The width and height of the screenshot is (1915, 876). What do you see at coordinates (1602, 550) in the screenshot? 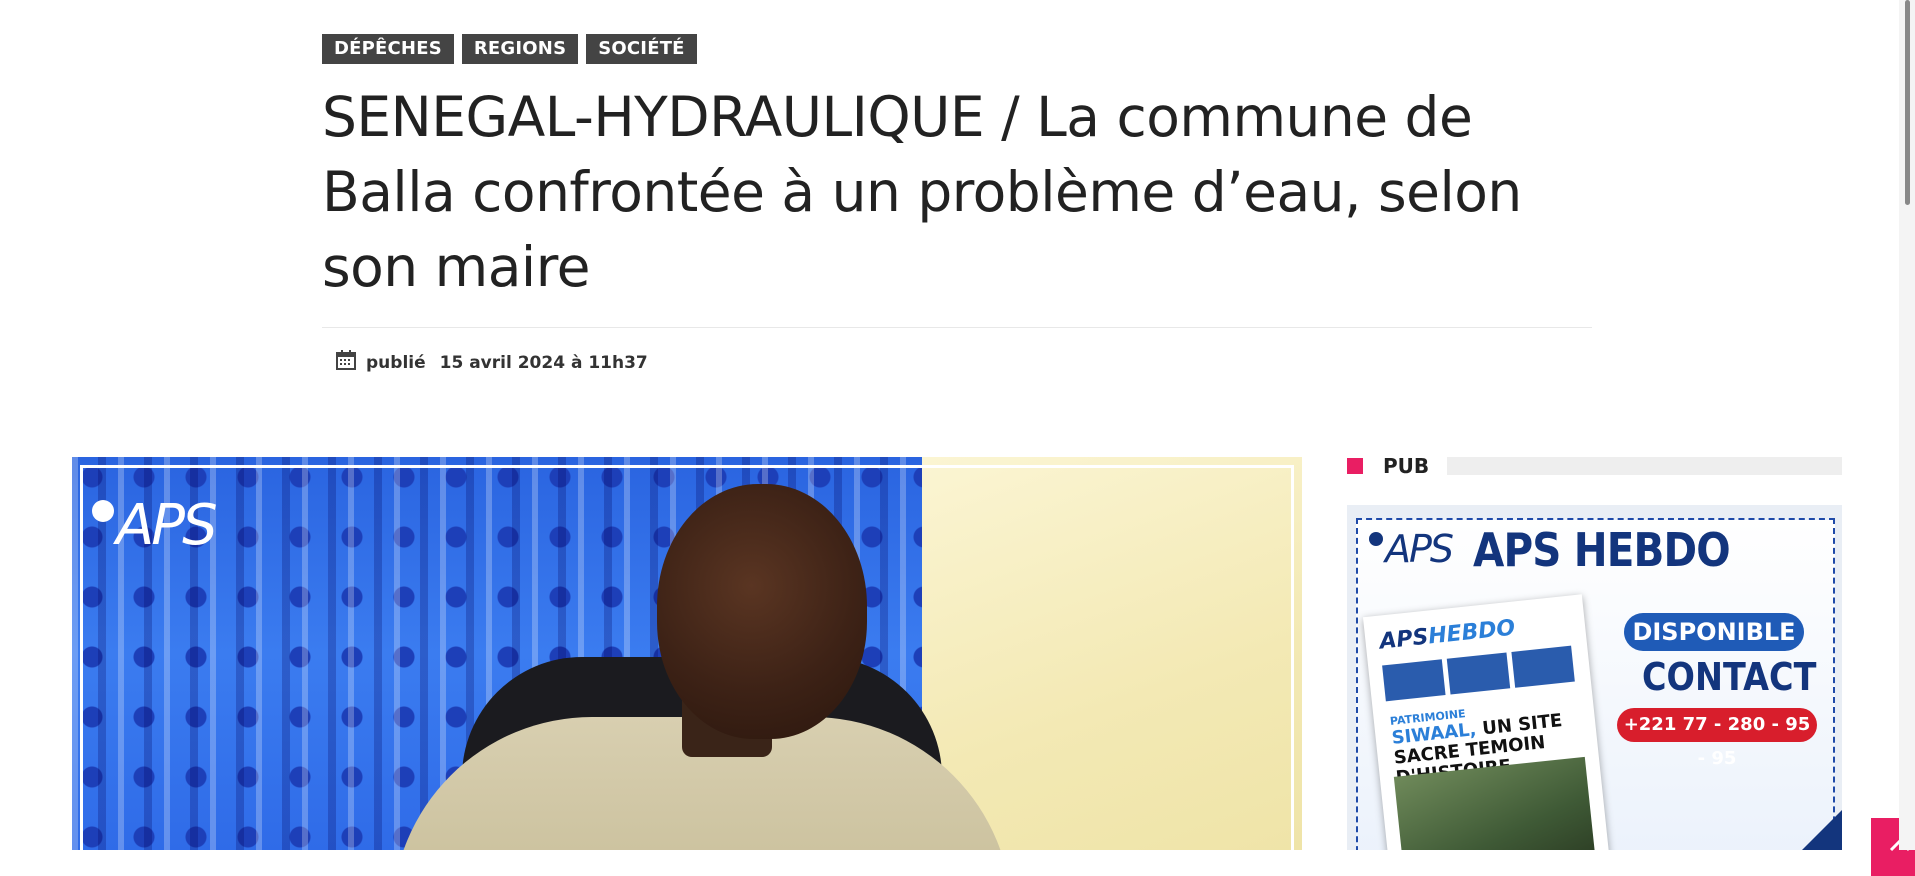
I see `ad-title: APS HEBDO` at bounding box center [1602, 550].